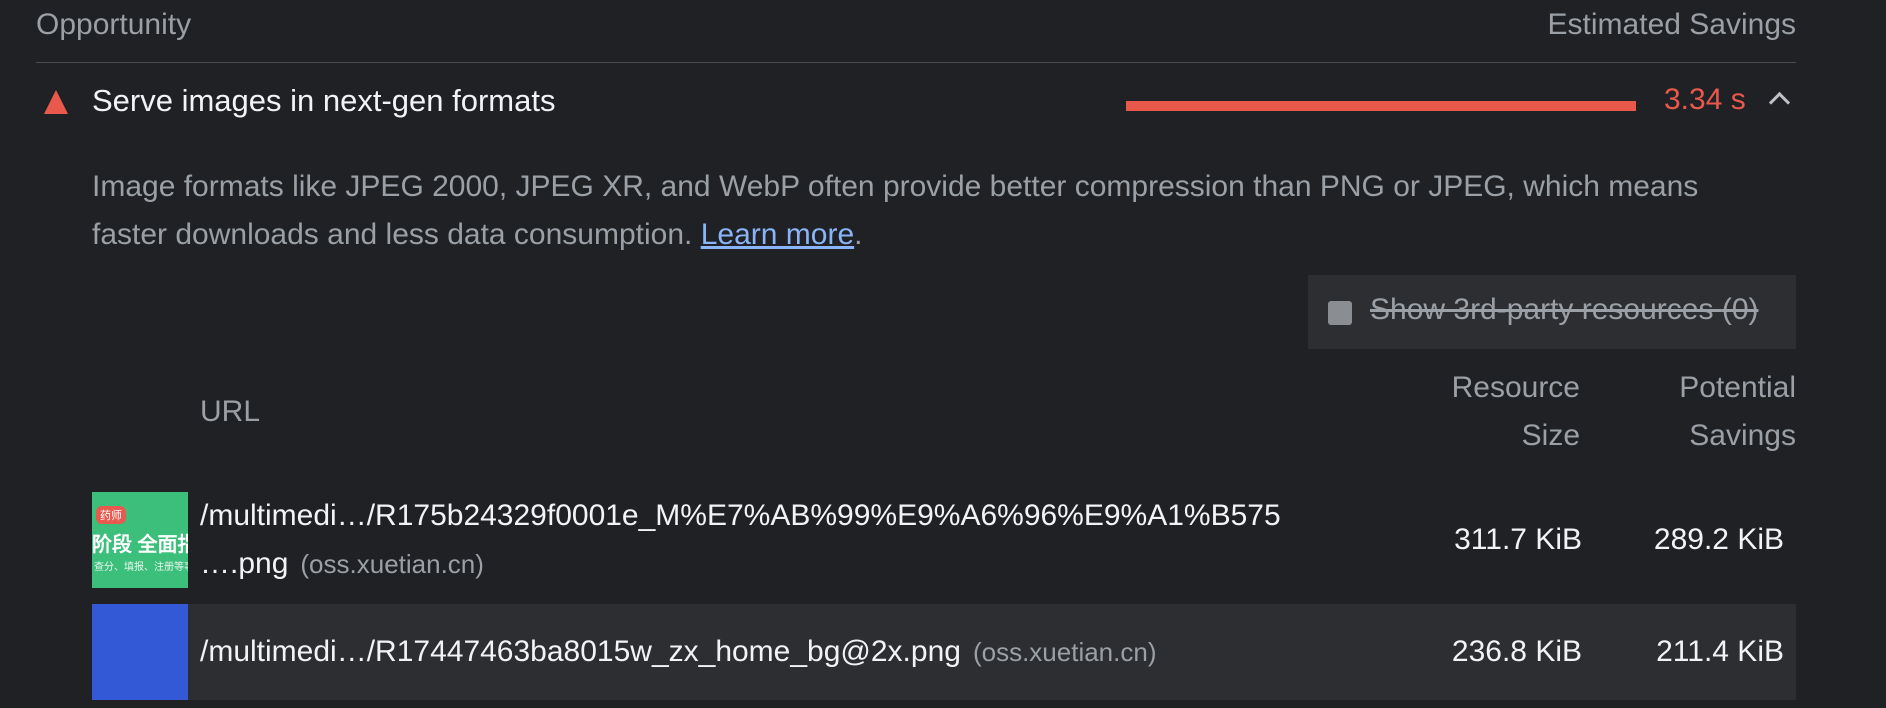 This screenshot has width=1886, height=708. What do you see at coordinates (1705, 99) in the screenshot?
I see `savings-value: 3.34 s` at bounding box center [1705, 99].